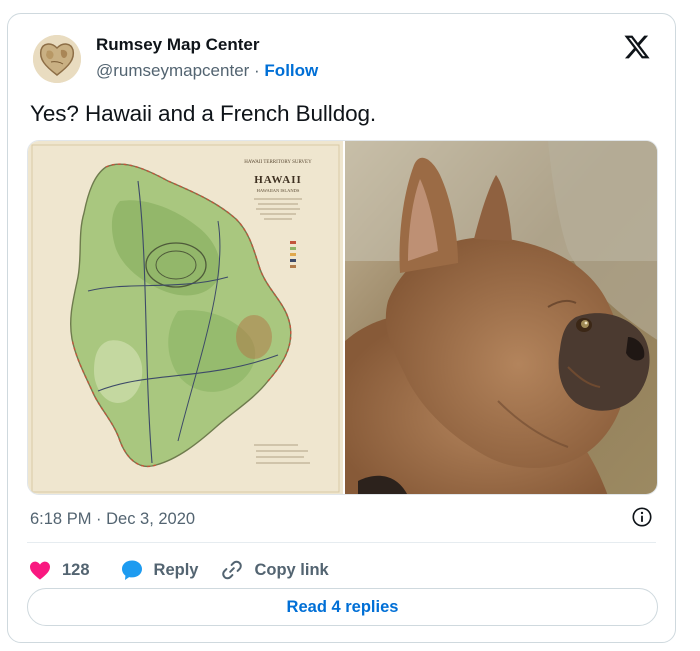 This screenshot has height=651, width=700. What do you see at coordinates (341, 542) in the screenshot?
I see `divider` at bounding box center [341, 542].